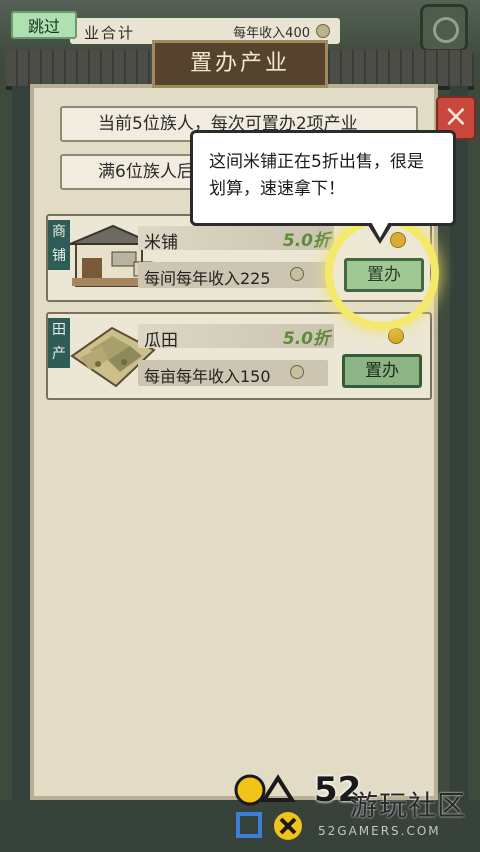 The height and width of the screenshot is (852, 480). Describe the element at coordinates (382, 371) in the screenshot. I see `buy-button-melon-field: 置办` at that location.